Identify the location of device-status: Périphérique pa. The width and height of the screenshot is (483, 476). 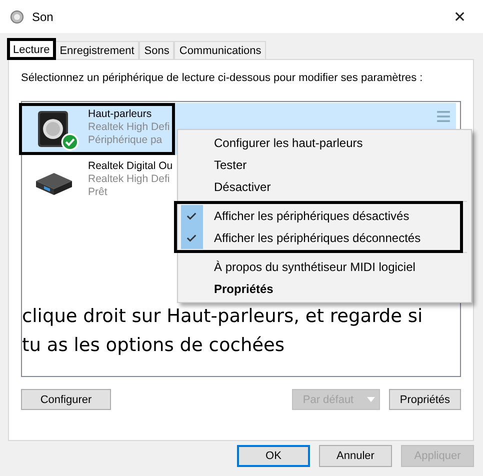
(126, 140).